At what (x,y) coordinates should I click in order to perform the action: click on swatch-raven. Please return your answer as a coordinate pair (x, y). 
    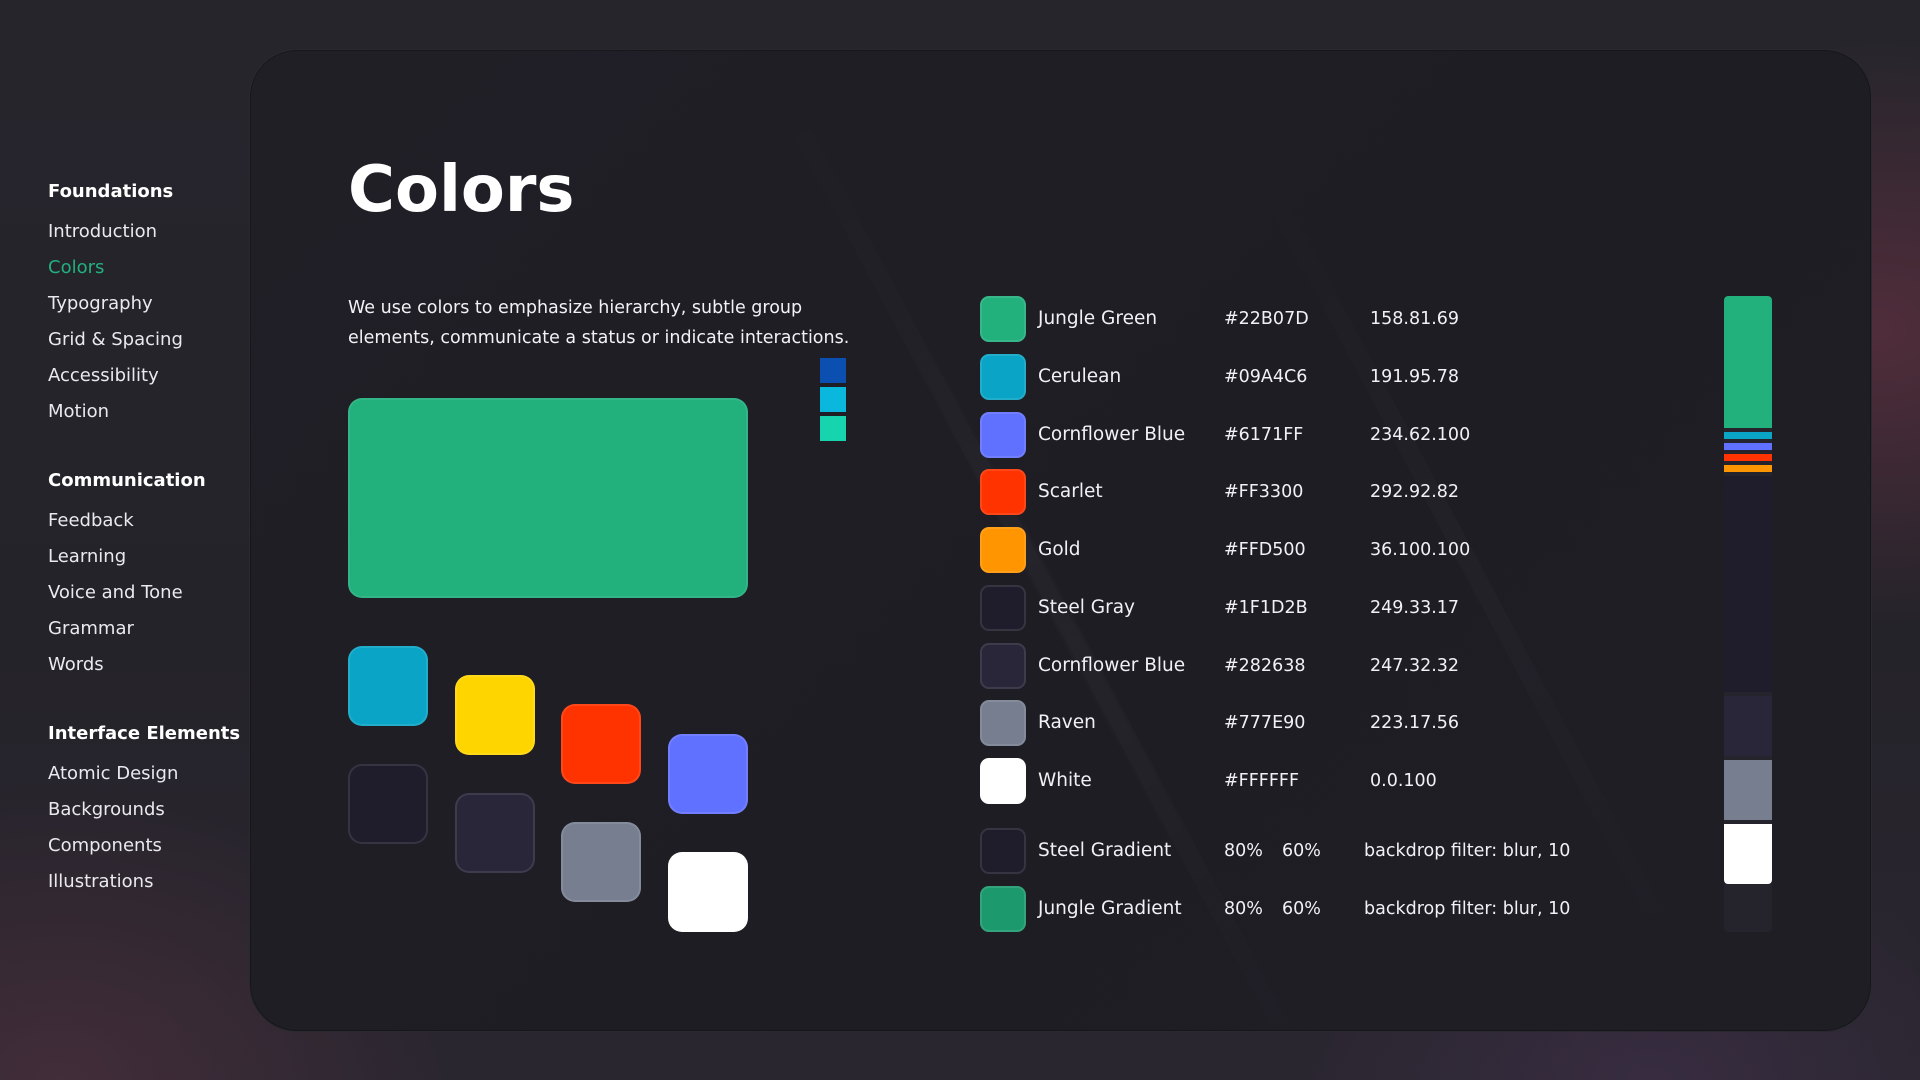
    Looking at the image, I should click on (601, 862).